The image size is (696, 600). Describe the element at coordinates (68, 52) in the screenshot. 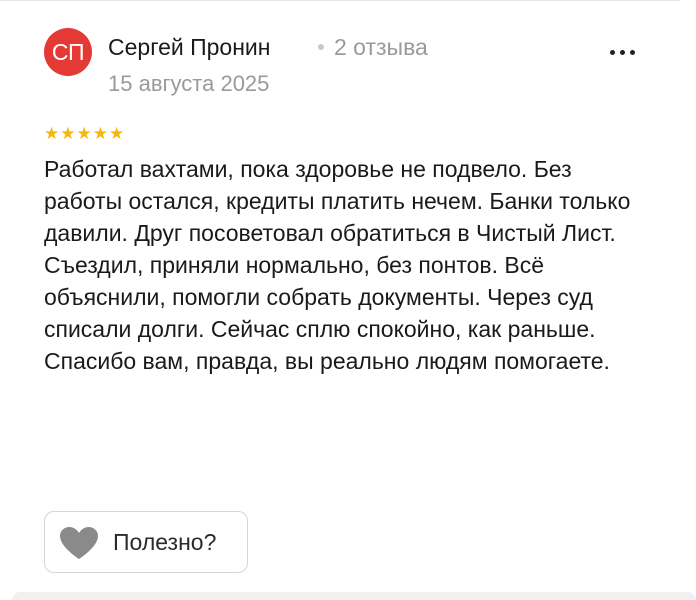

I see `avatar: СП` at that location.